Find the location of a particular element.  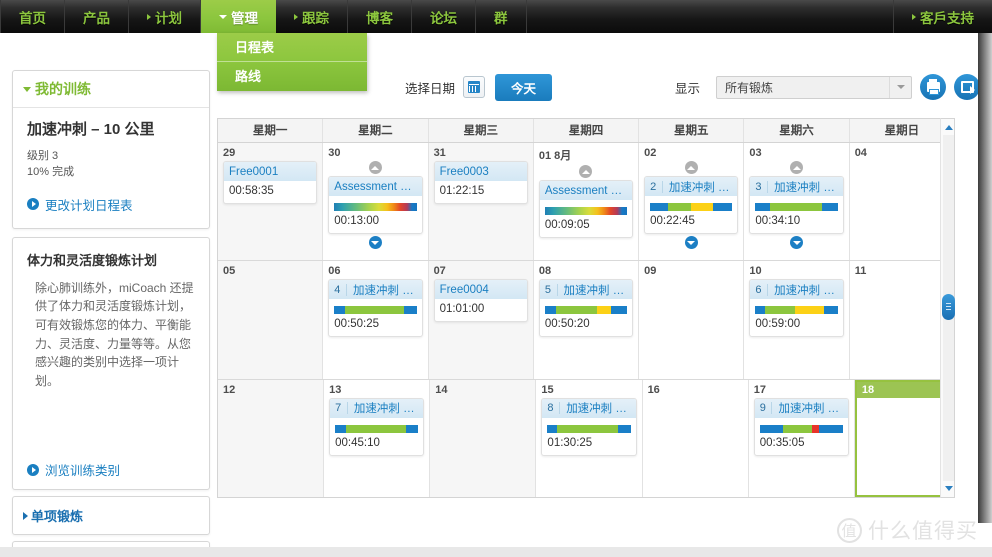

calendar-day-cell: 04 is located at coordinates (901, 202).